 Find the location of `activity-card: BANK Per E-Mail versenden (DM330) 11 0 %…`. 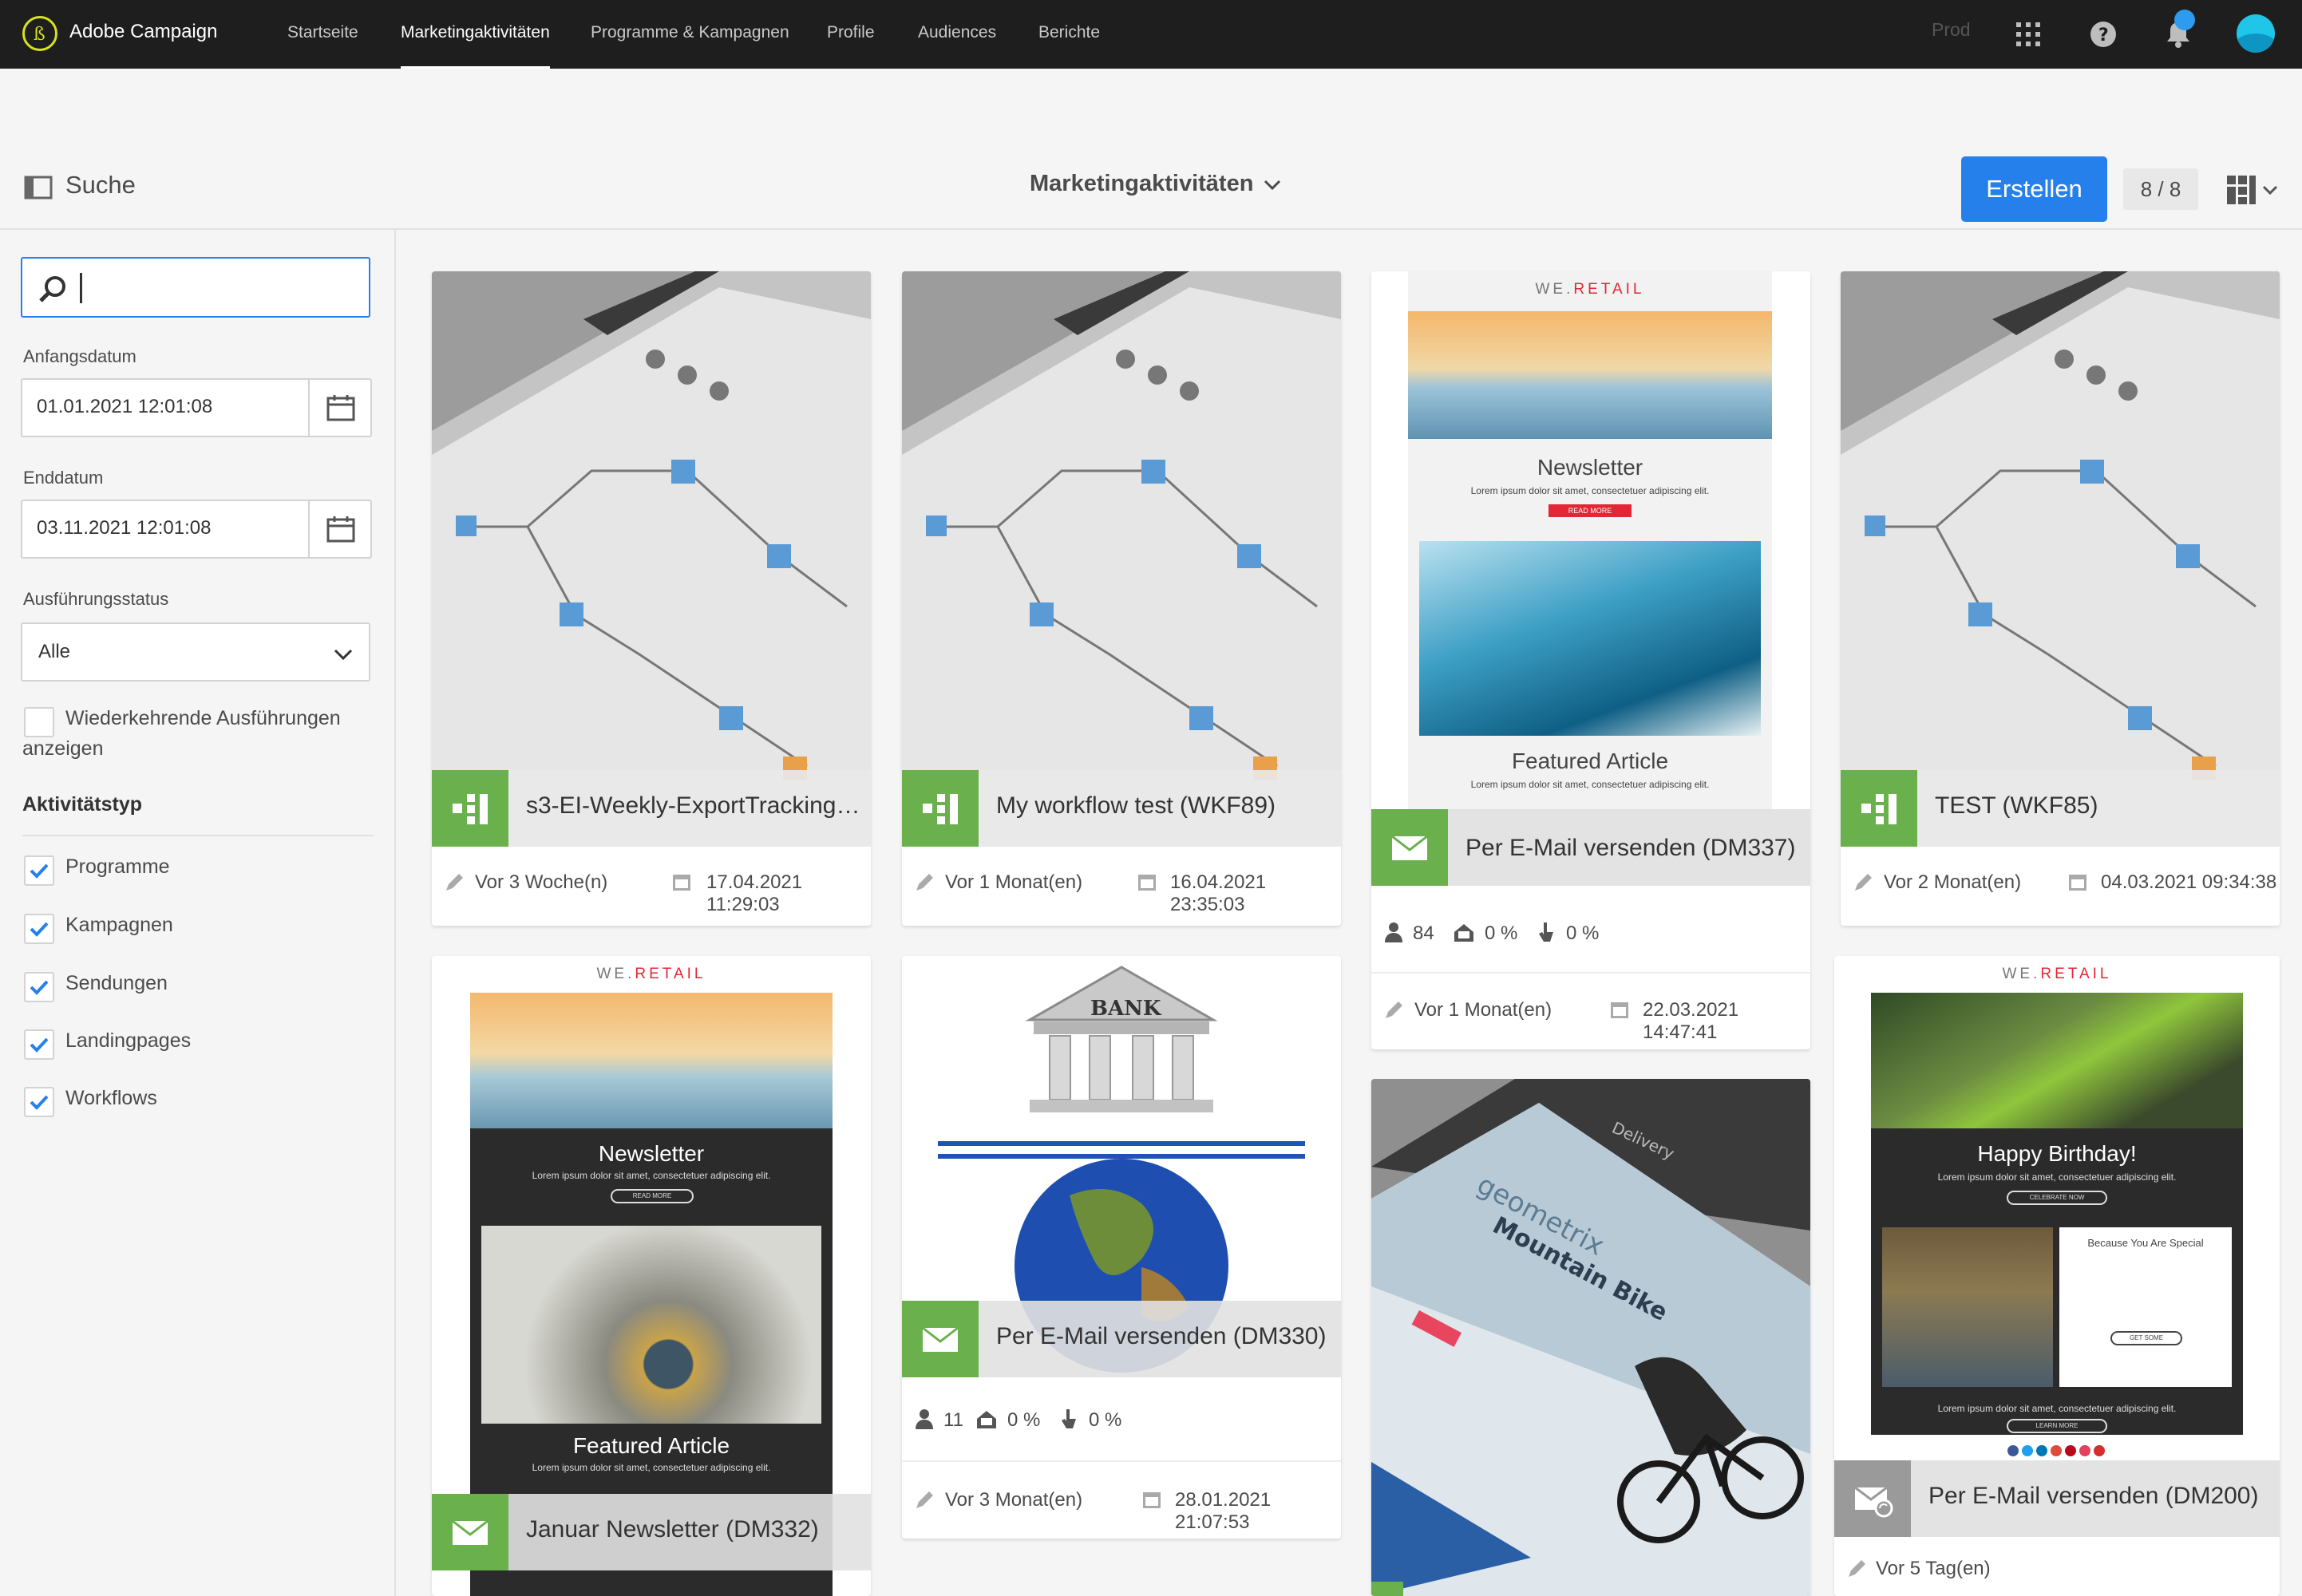

activity-card: BANK Per E-Mail versenden (DM330) 11 0 %… is located at coordinates (1121, 1247).